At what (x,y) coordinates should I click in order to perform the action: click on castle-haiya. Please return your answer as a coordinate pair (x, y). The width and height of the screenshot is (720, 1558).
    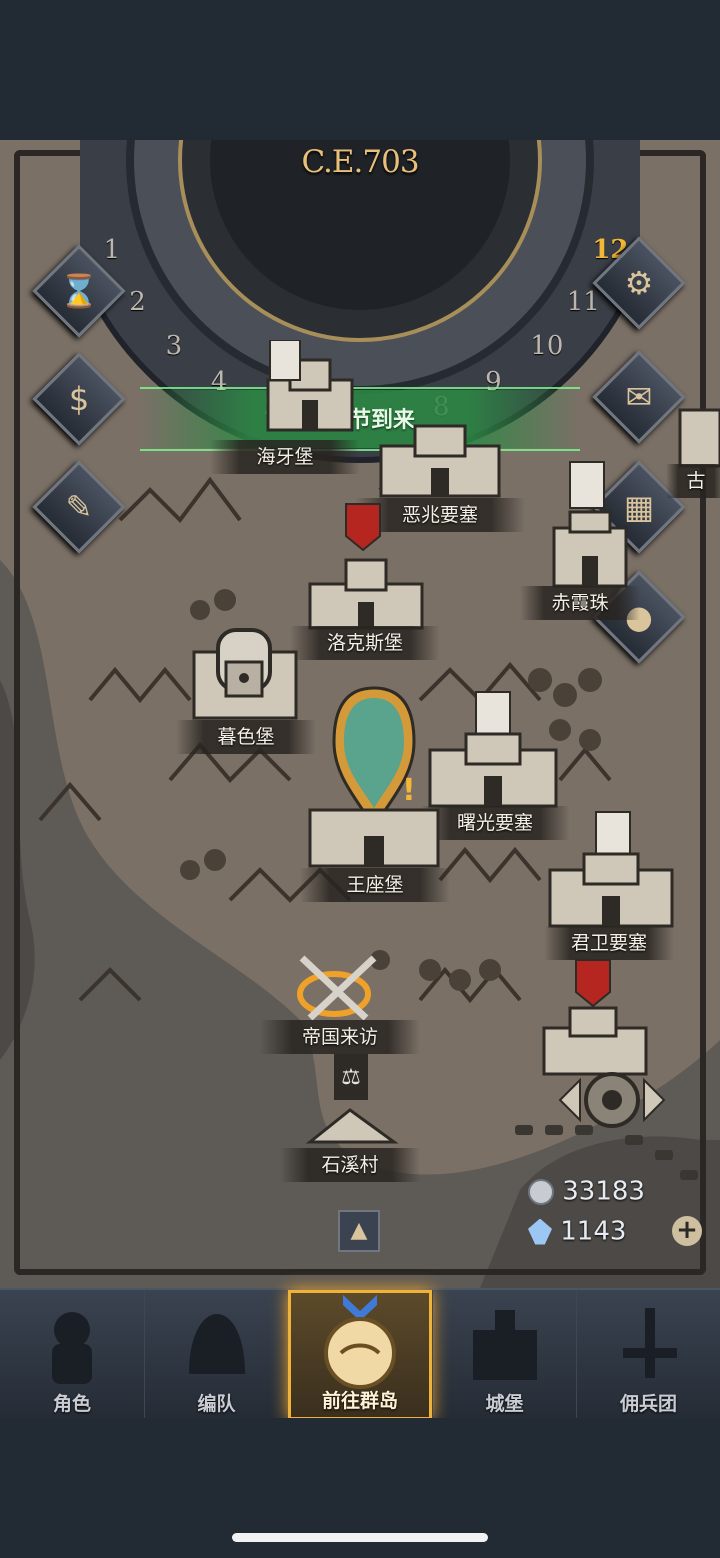
    Looking at the image, I should click on (310, 391).